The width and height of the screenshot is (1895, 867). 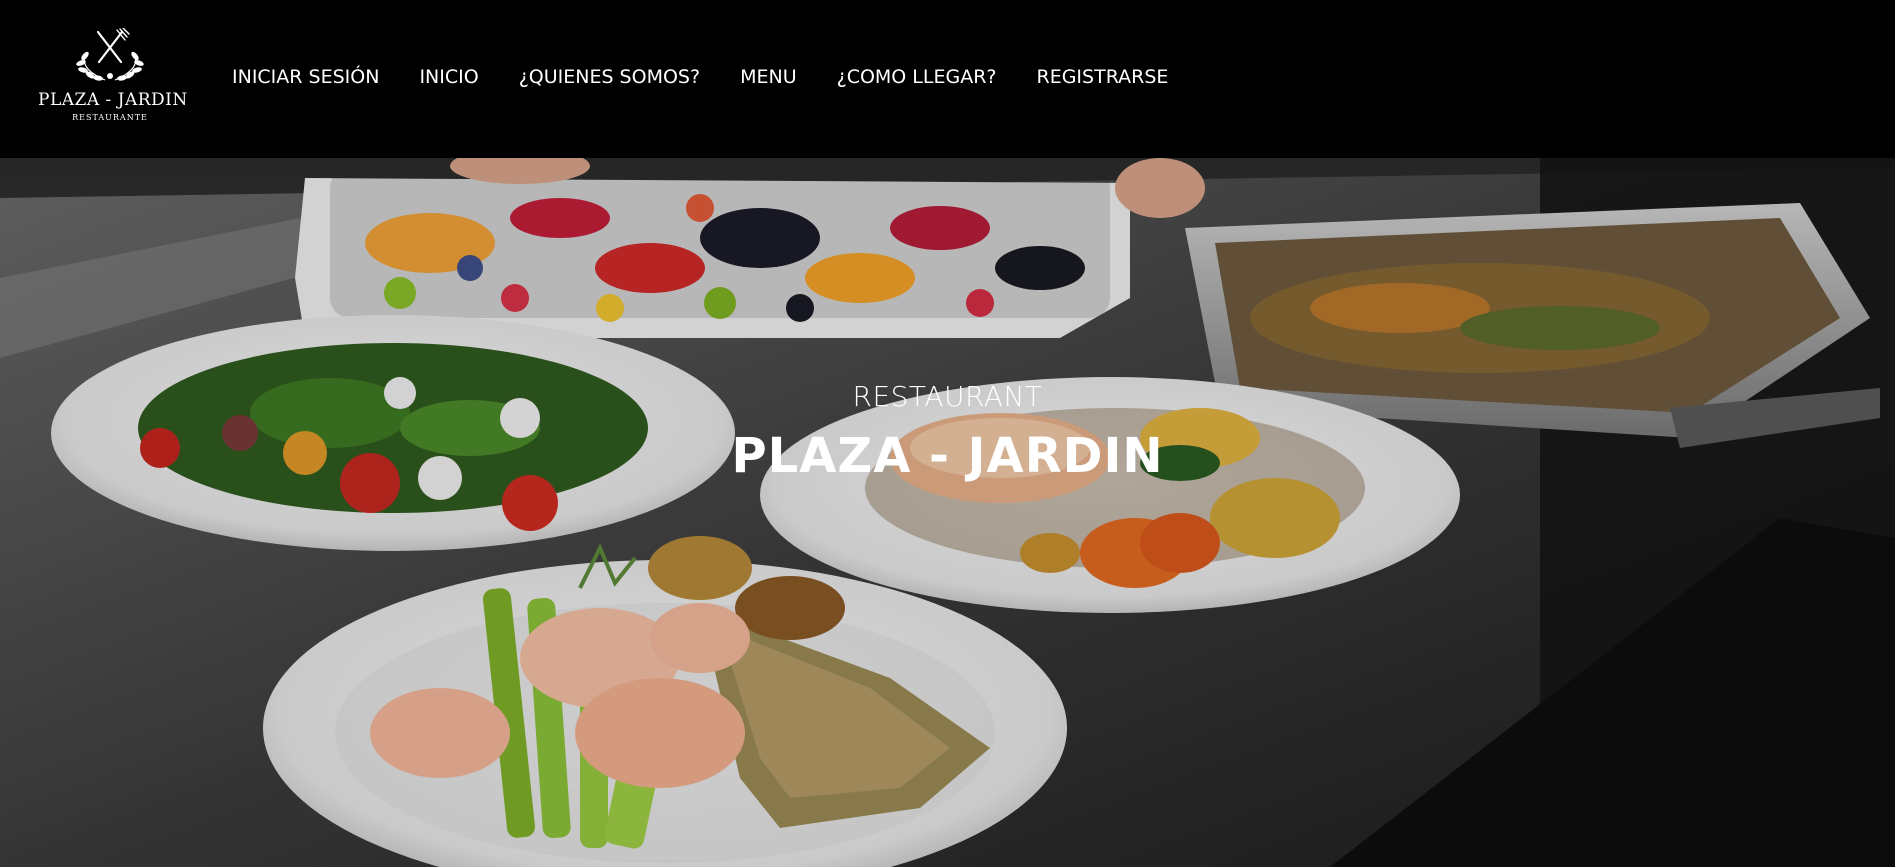 I want to click on brand-subtitle: RESTAURANTE, so click(x=110, y=117).